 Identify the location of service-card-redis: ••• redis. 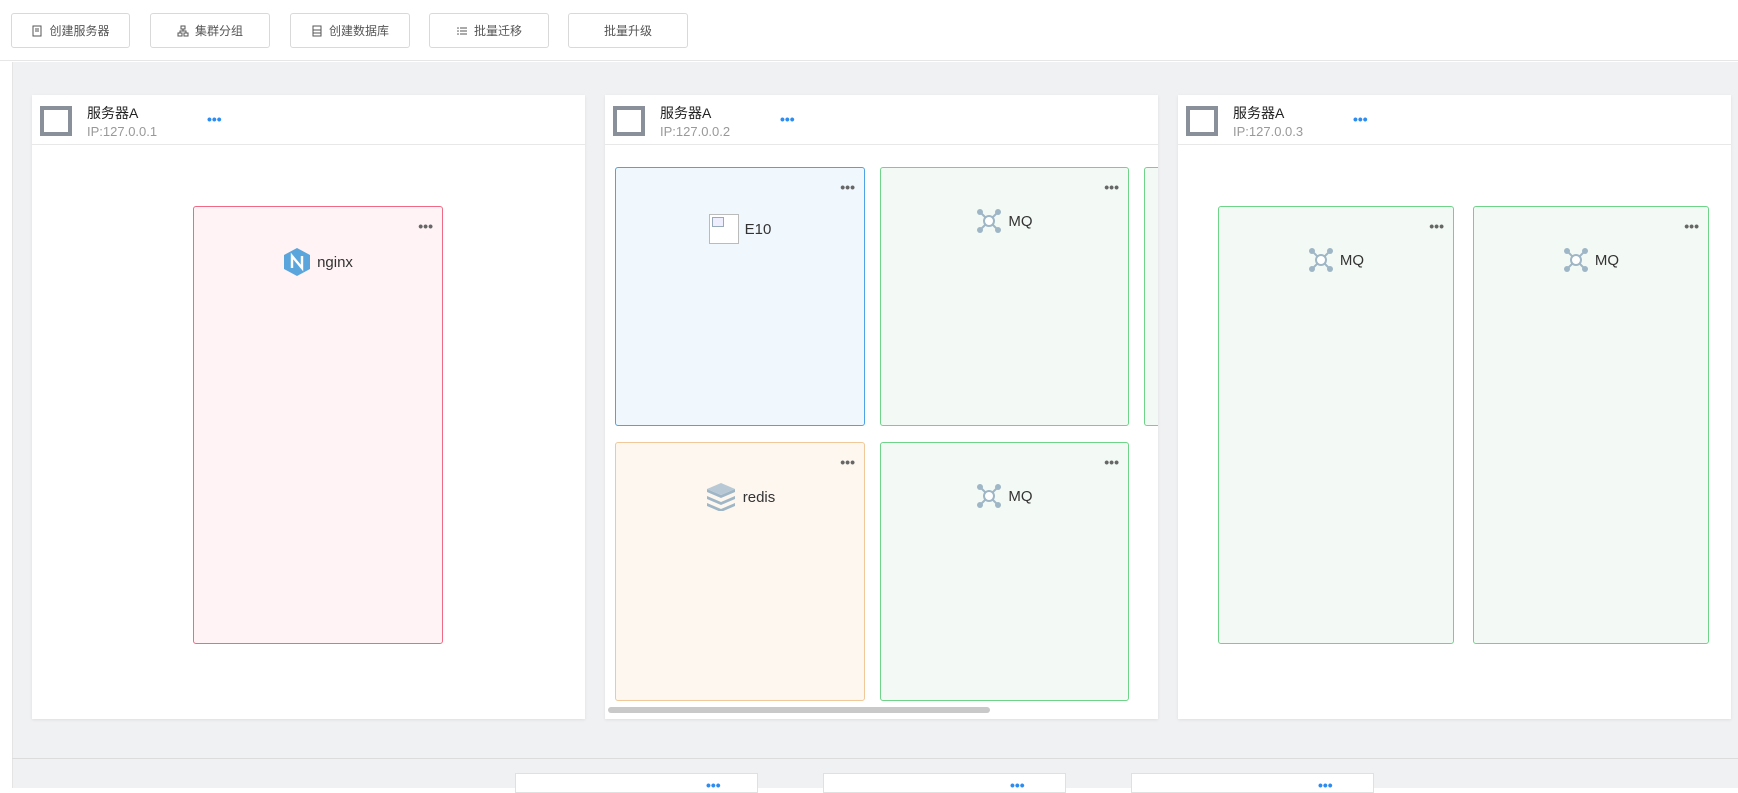
(740, 571).